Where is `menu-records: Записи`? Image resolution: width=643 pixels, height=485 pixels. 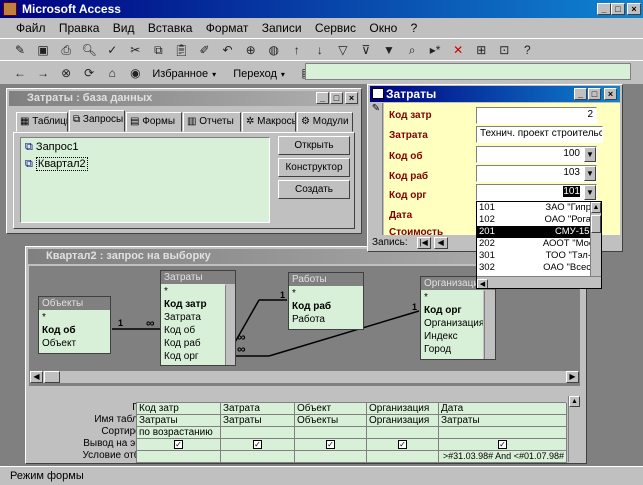 menu-records: Записи is located at coordinates (282, 28).